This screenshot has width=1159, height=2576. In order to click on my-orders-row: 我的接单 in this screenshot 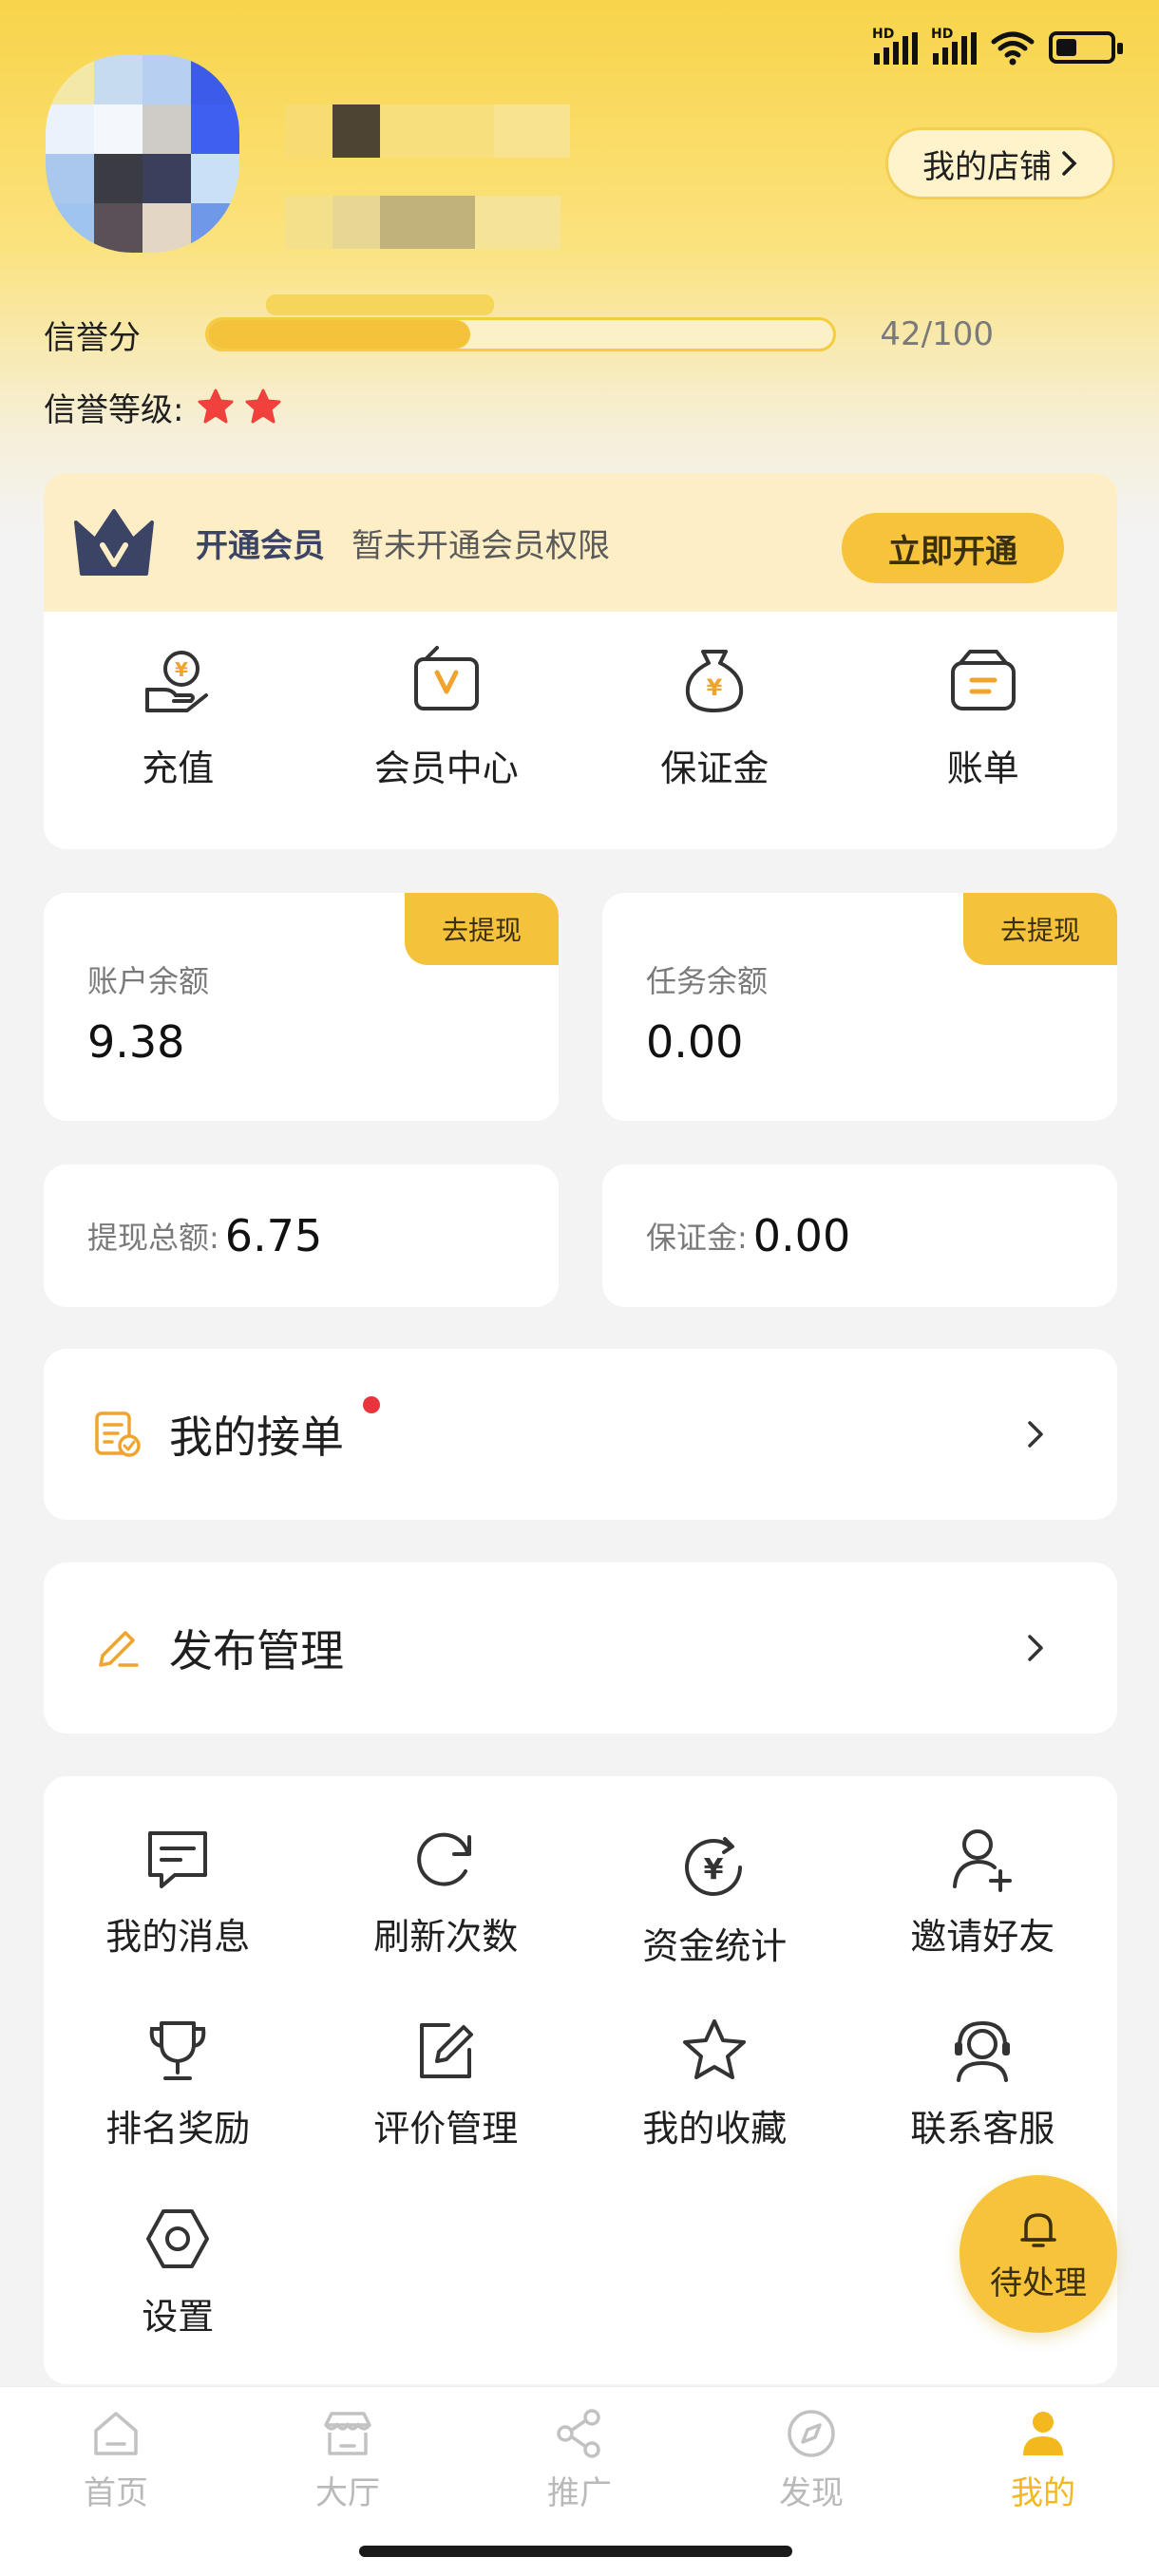, I will do `click(580, 1434)`.